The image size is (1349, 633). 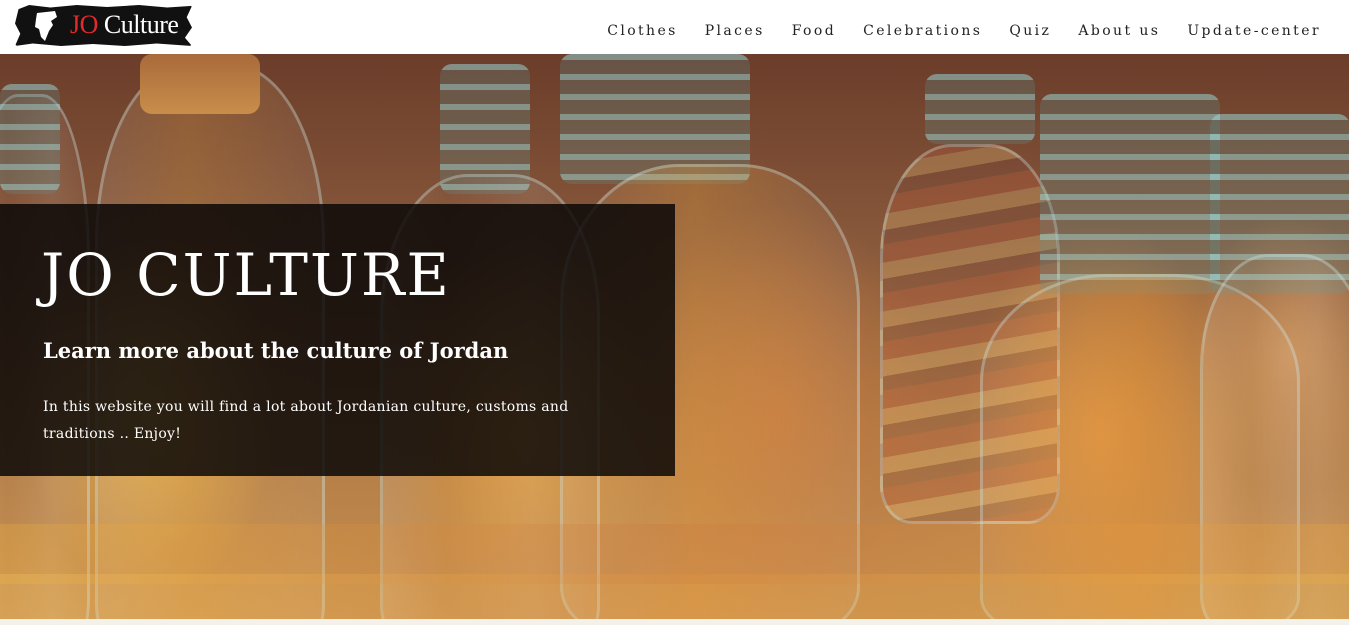 What do you see at coordinates (814, 27) in the screenshot?
I see `nav-link-food: Food` at bounding box center [814, 27].